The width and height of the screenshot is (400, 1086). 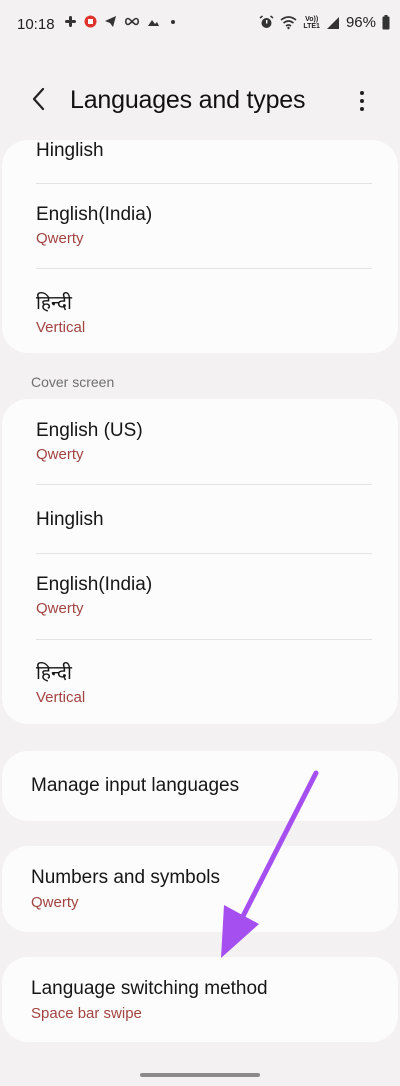 I want to click on photo-icon, so click(x=153, y=23).